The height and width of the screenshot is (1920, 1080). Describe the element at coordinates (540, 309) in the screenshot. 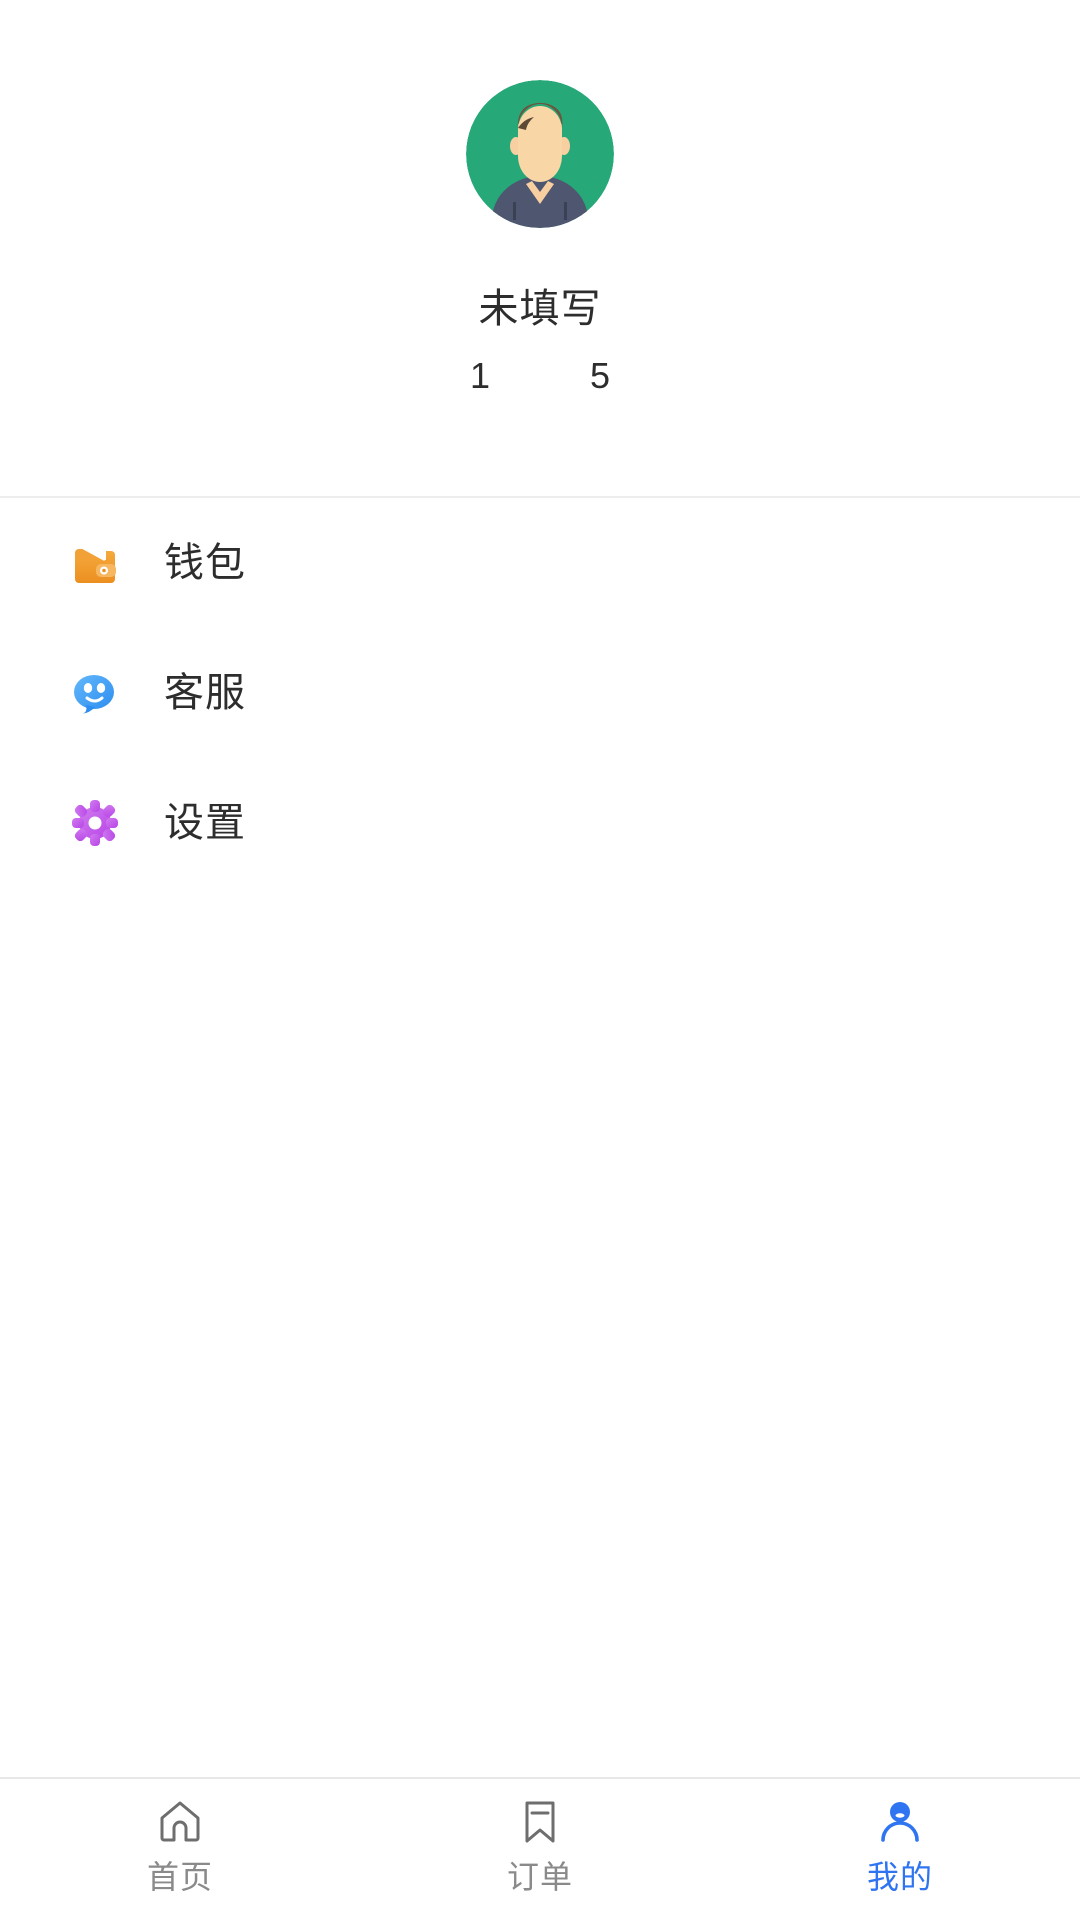

I see `page-title: 未填写` at that location.